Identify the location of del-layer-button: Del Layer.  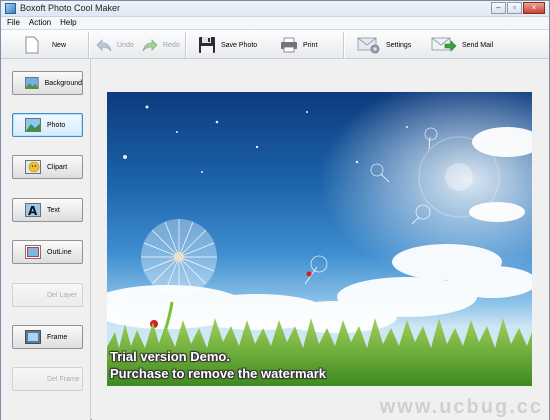
(47, 295).